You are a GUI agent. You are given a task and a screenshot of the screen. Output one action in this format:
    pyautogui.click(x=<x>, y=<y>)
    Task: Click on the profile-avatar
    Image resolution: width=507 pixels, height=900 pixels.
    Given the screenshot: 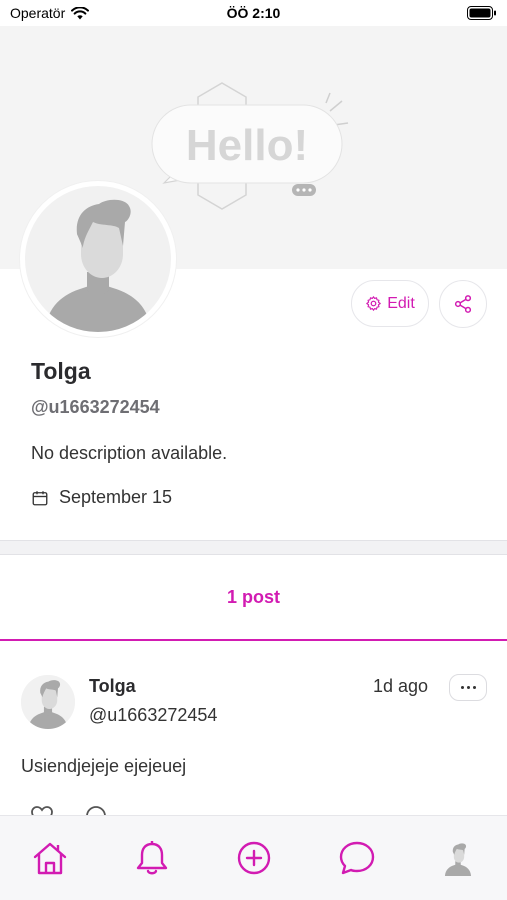 What is the action you would take?
    pyautogui.click(x=98, y=259)
    